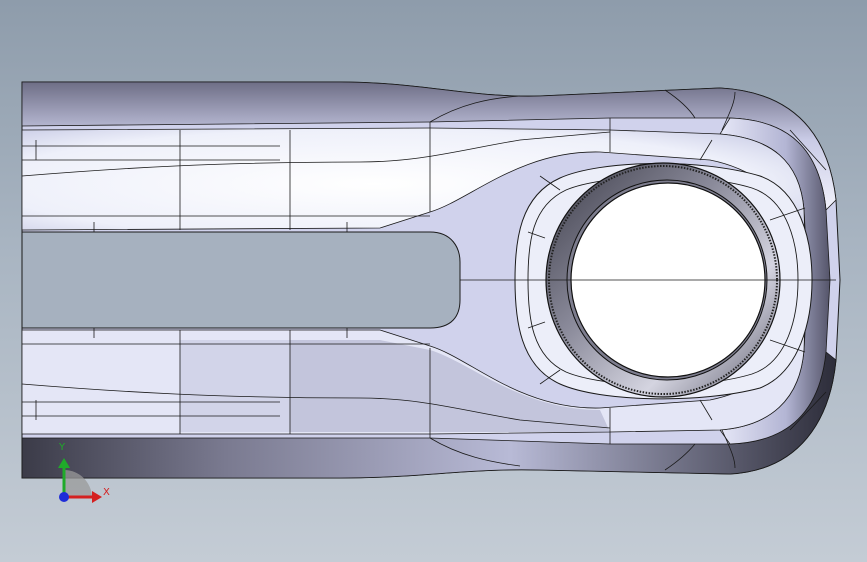 Image resolution: width=867 pixels, height=562 pixels. Describe the element at coordinates (241, 280) in the screenshot. I see `center-slot` at that location.